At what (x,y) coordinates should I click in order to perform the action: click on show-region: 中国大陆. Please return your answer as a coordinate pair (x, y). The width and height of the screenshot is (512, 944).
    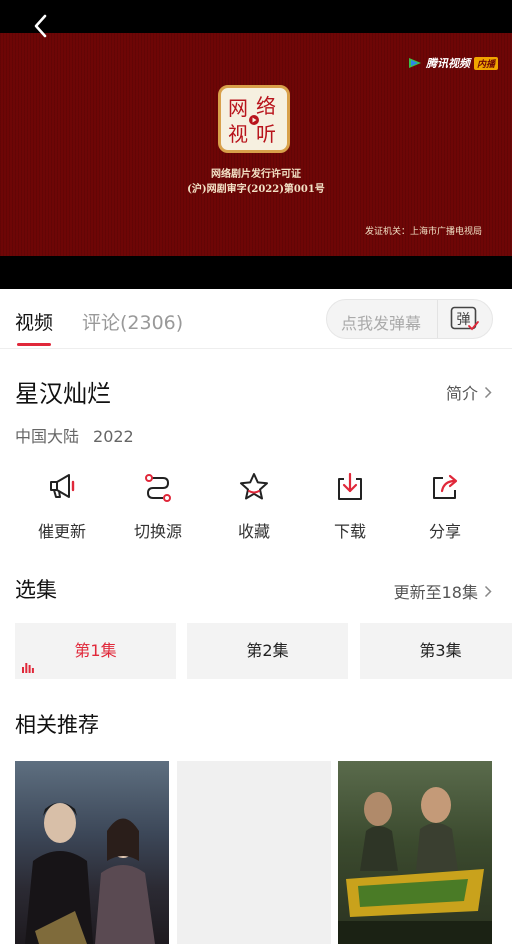
    Looking at the image, I should click on (47, 436).